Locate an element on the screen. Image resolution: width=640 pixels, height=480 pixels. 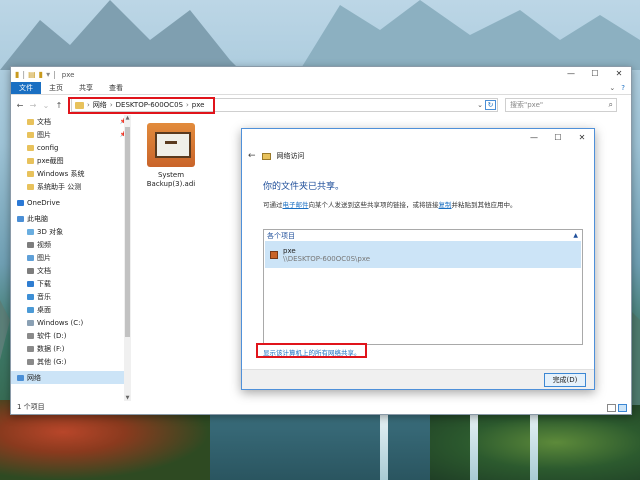
new-folder-icon: ▮ is located at coordinates (41, 74).